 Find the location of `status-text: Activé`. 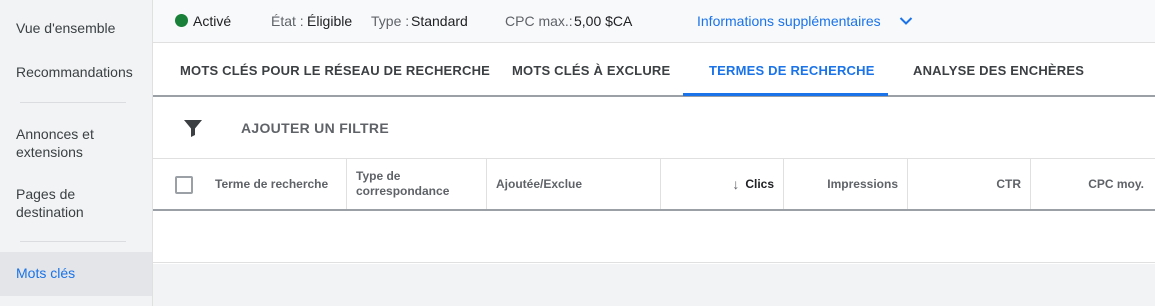

status-text: Activé is located at coordinates (212, 21).